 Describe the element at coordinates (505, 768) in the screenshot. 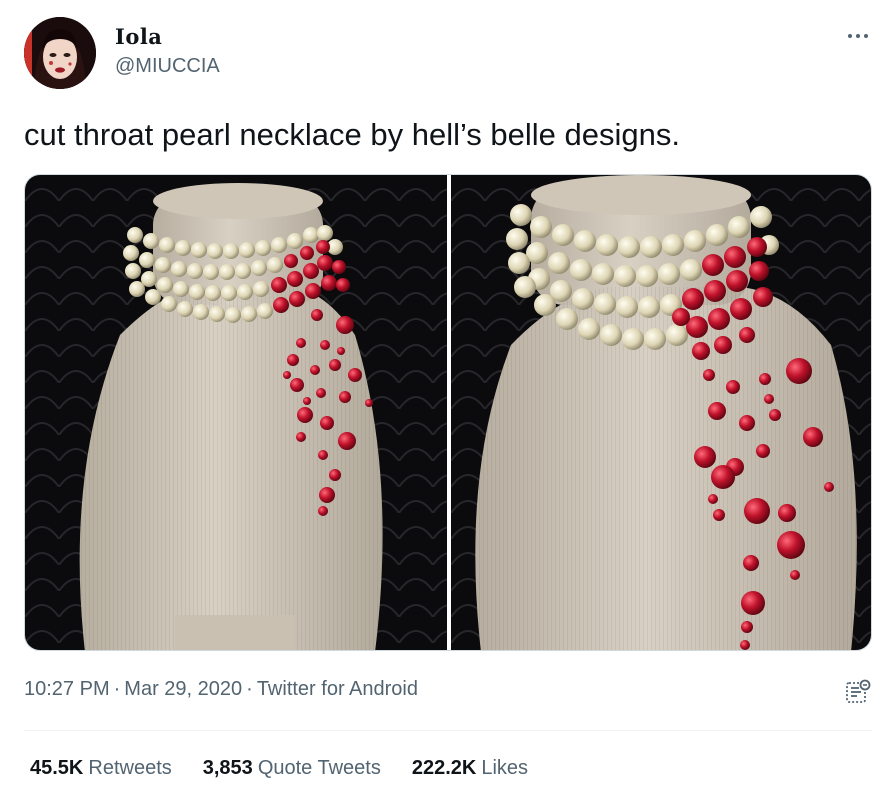

I see `likes-label: Likes` at that location.